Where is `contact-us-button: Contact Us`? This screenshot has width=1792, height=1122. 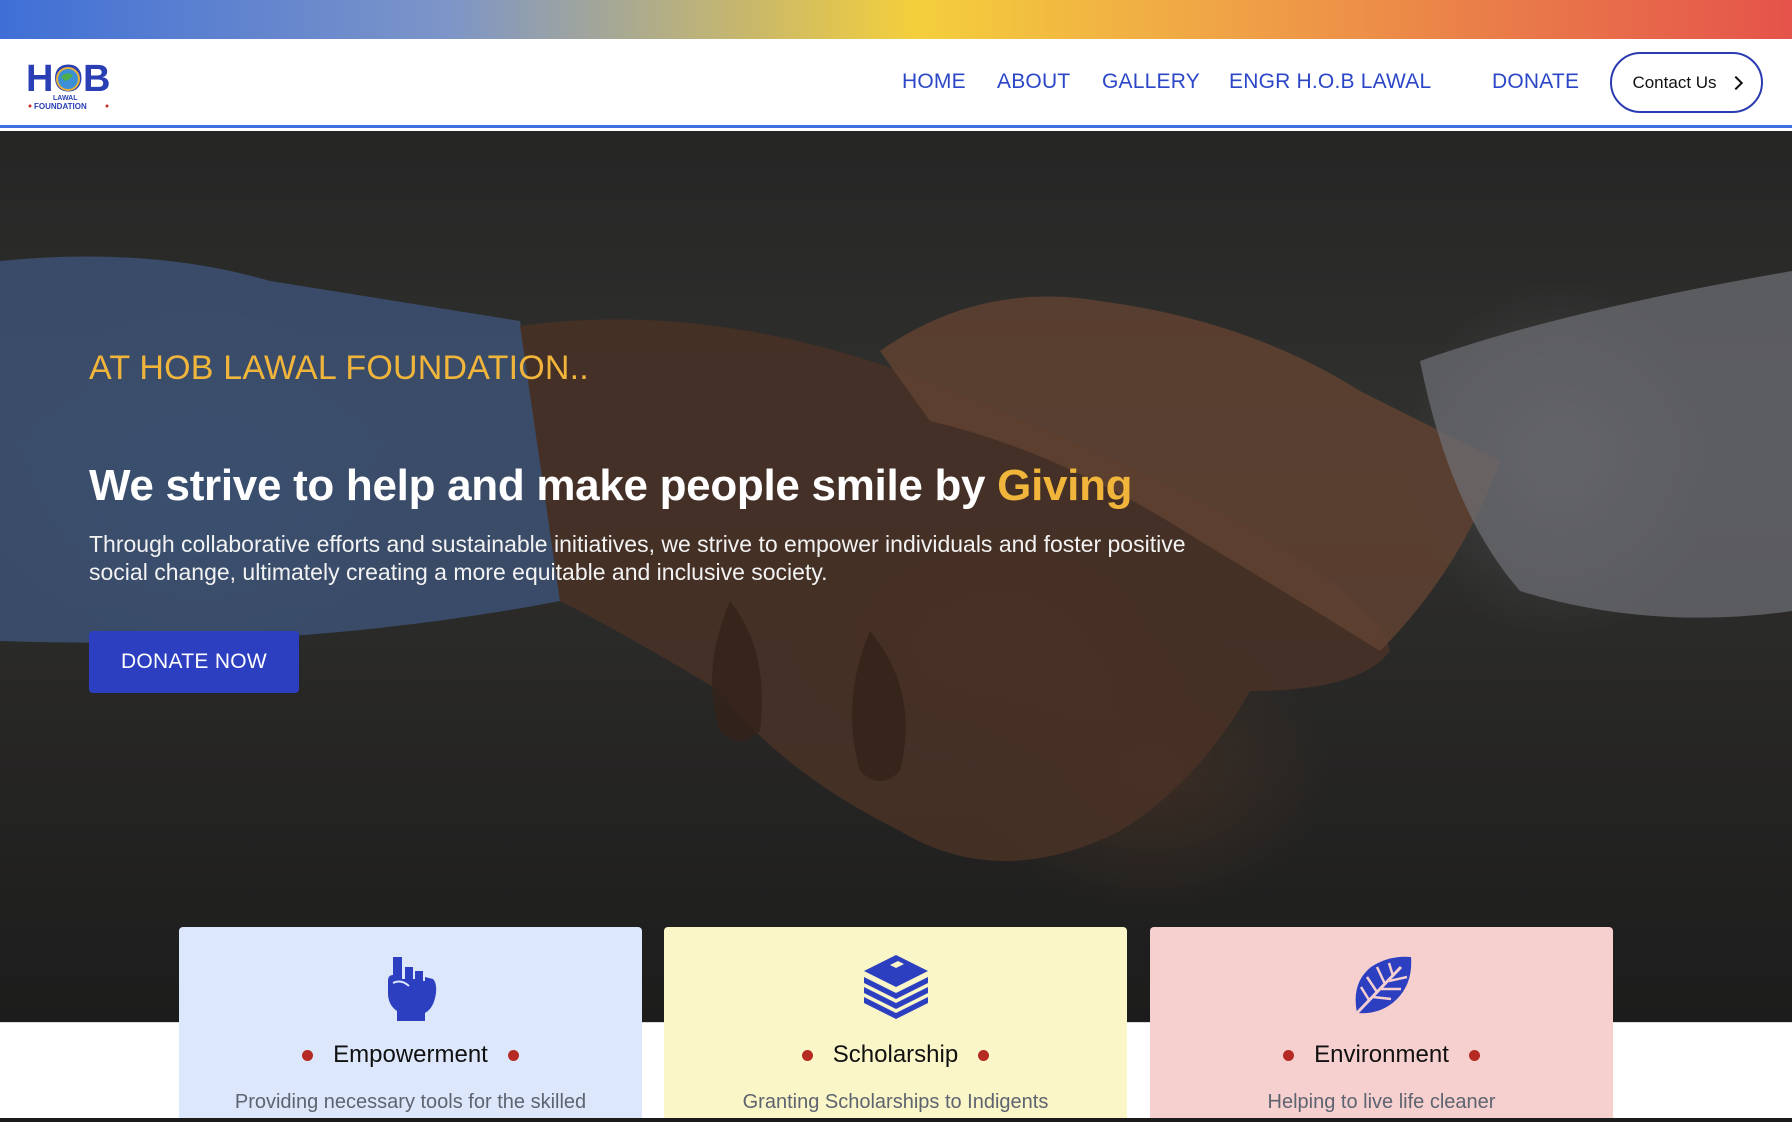
contact-us-button: Contact Us is located at coordinates (1686, 82).